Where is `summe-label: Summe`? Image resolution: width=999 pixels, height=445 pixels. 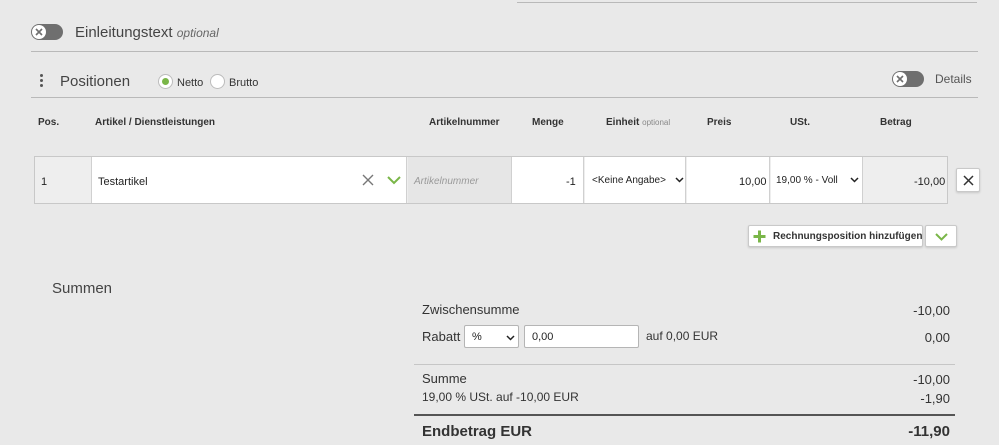
summe-label: Summe is located at coordinates (444, 378).